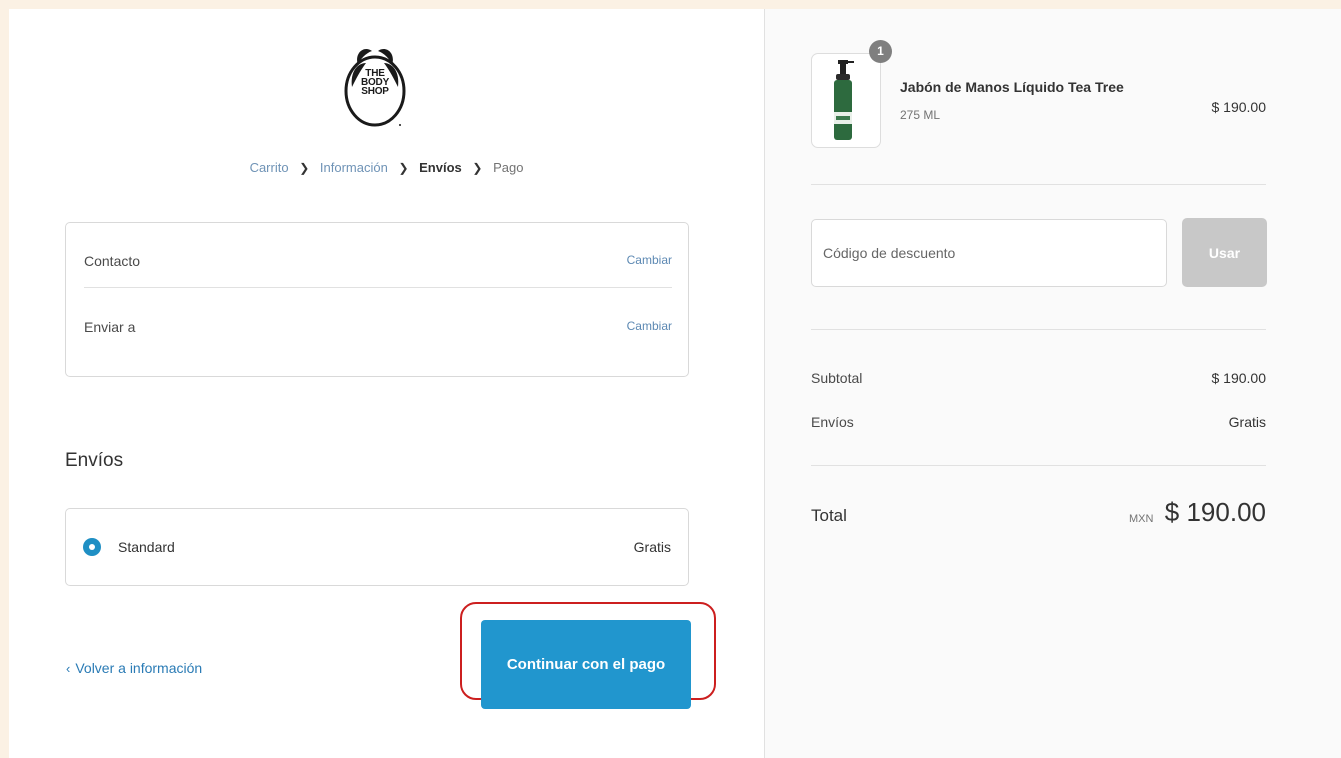 The height and width of the screenshot is (758, 1341). Describe the element at coordinates (652, 547) in the screenshot. I see `shipping-method-price: Gratis` at that location.